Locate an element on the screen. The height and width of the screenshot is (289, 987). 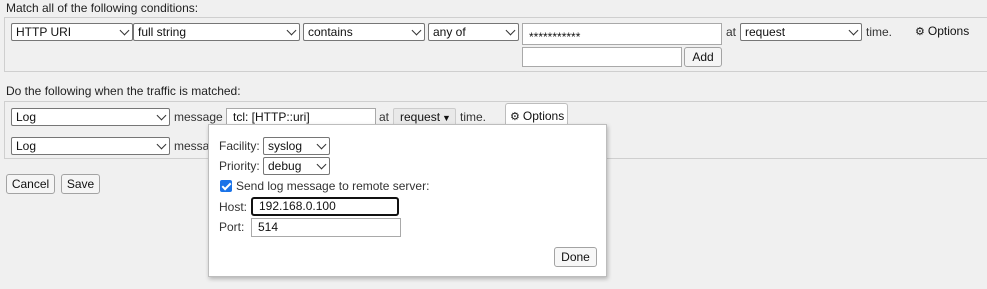
action-timing-value-1: request is located at coordinates (420, 117).